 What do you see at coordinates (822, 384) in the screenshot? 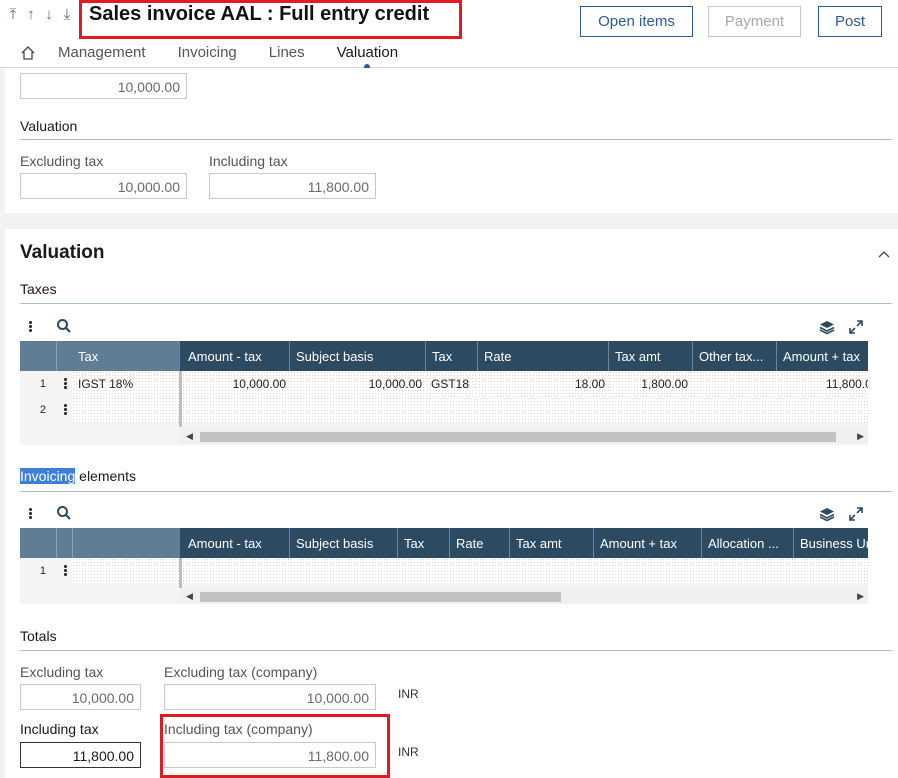
I see `amount-plus-tax-cell: 11,800.0` at bounding box center [822, 384].